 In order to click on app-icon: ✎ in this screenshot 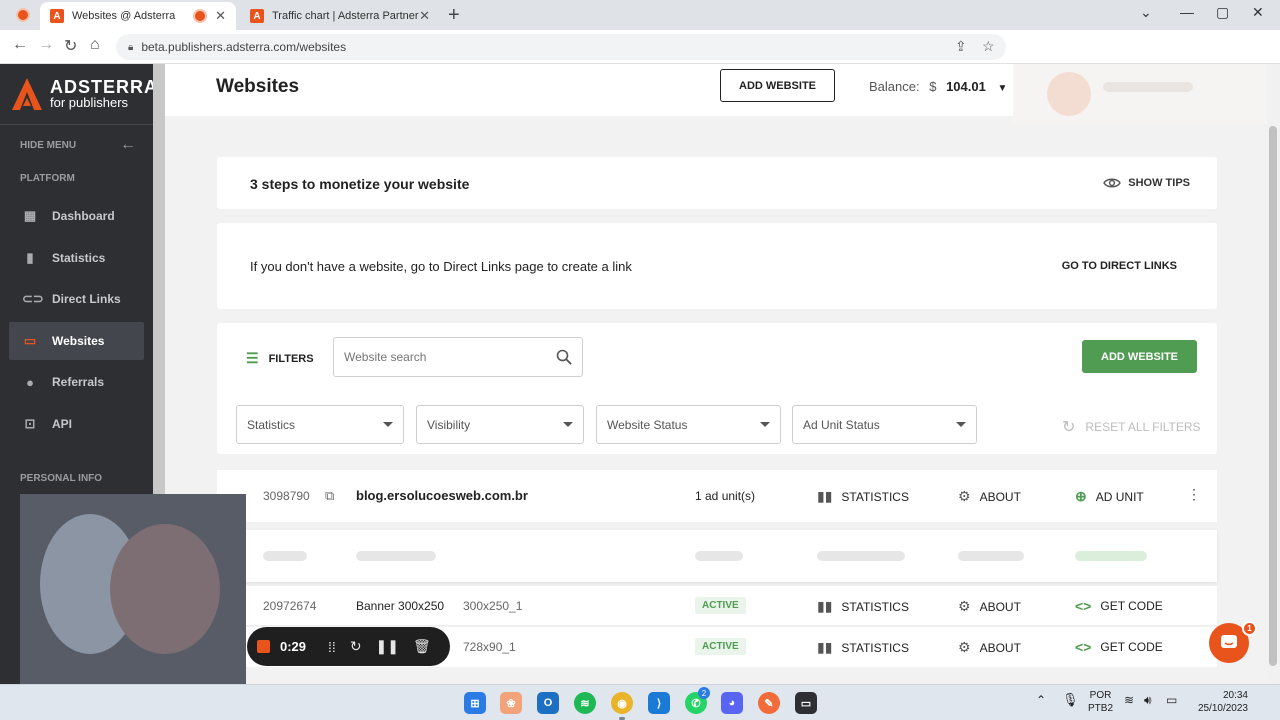, I will do `click(769, 703)`.